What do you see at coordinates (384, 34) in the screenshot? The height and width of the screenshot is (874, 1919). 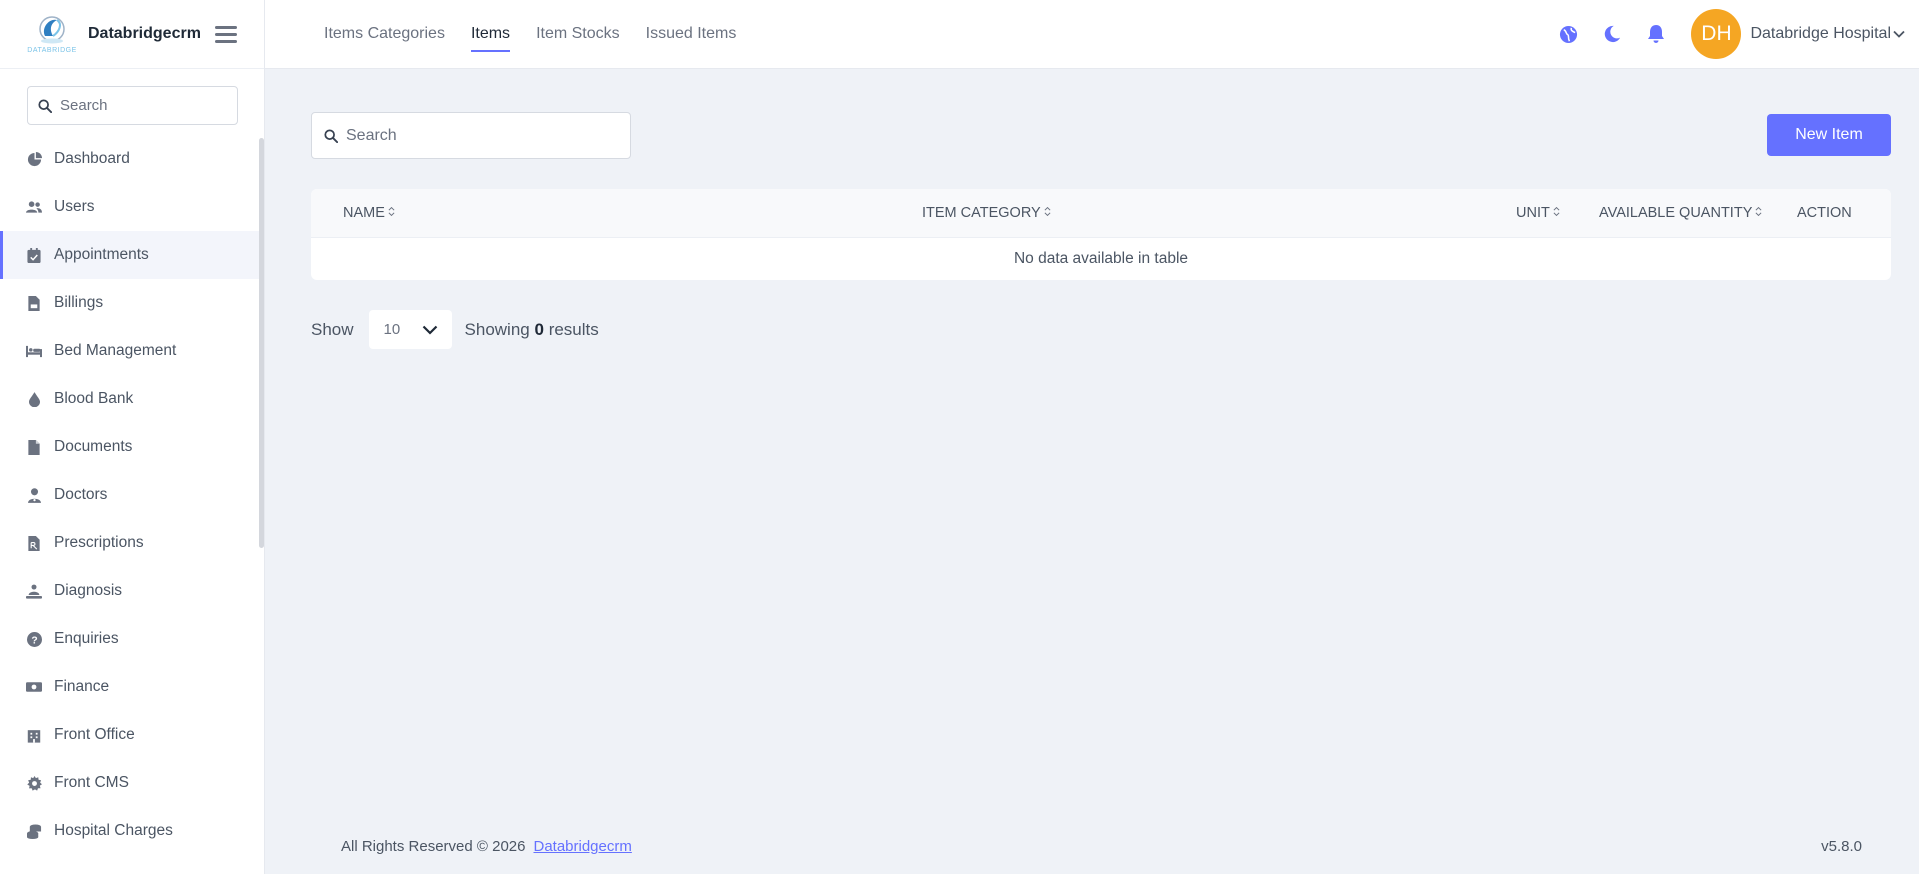 I see `tab-items-categories: Items Categories` at bounding box center [384, 34].